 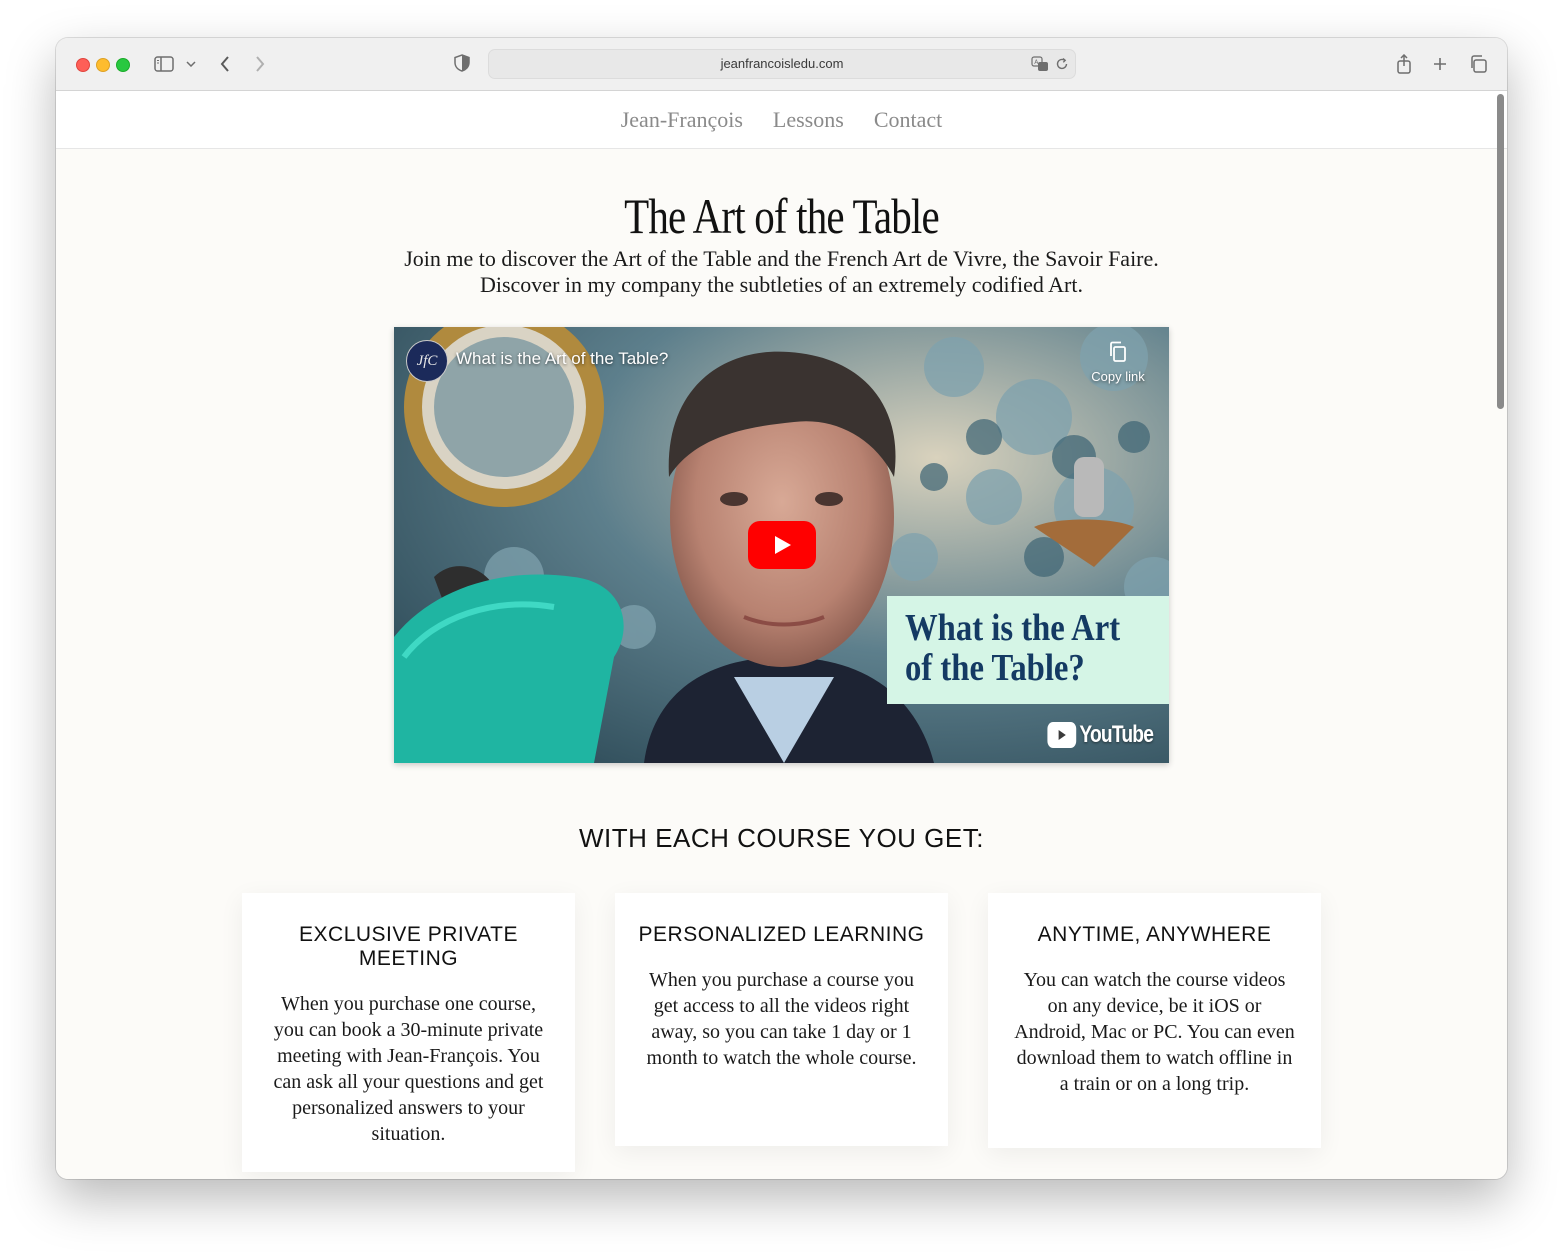 I want to click on reload-icon, so click(x=1062, y=66).